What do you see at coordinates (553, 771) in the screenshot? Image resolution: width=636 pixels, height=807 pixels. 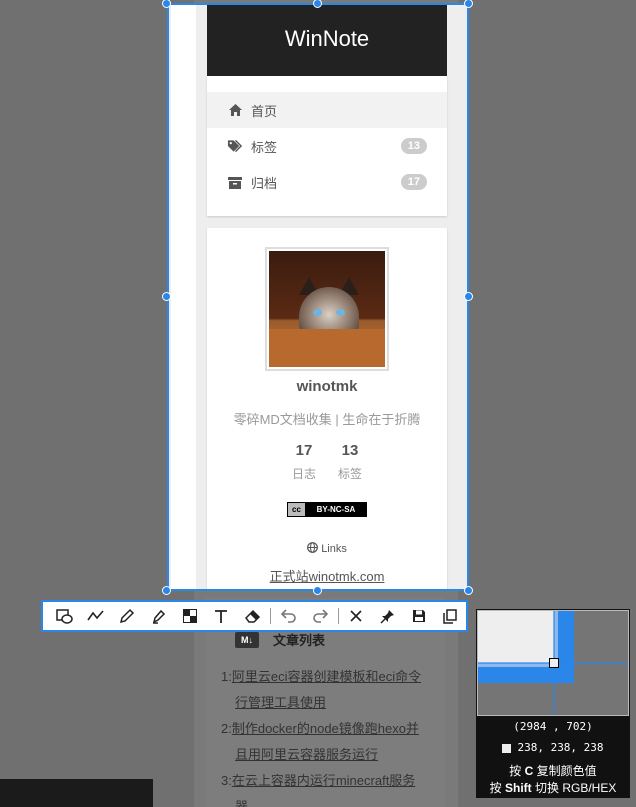 I see `copy-color-hint: 按 C 复制颜色值` at bounding box center [553, 771].